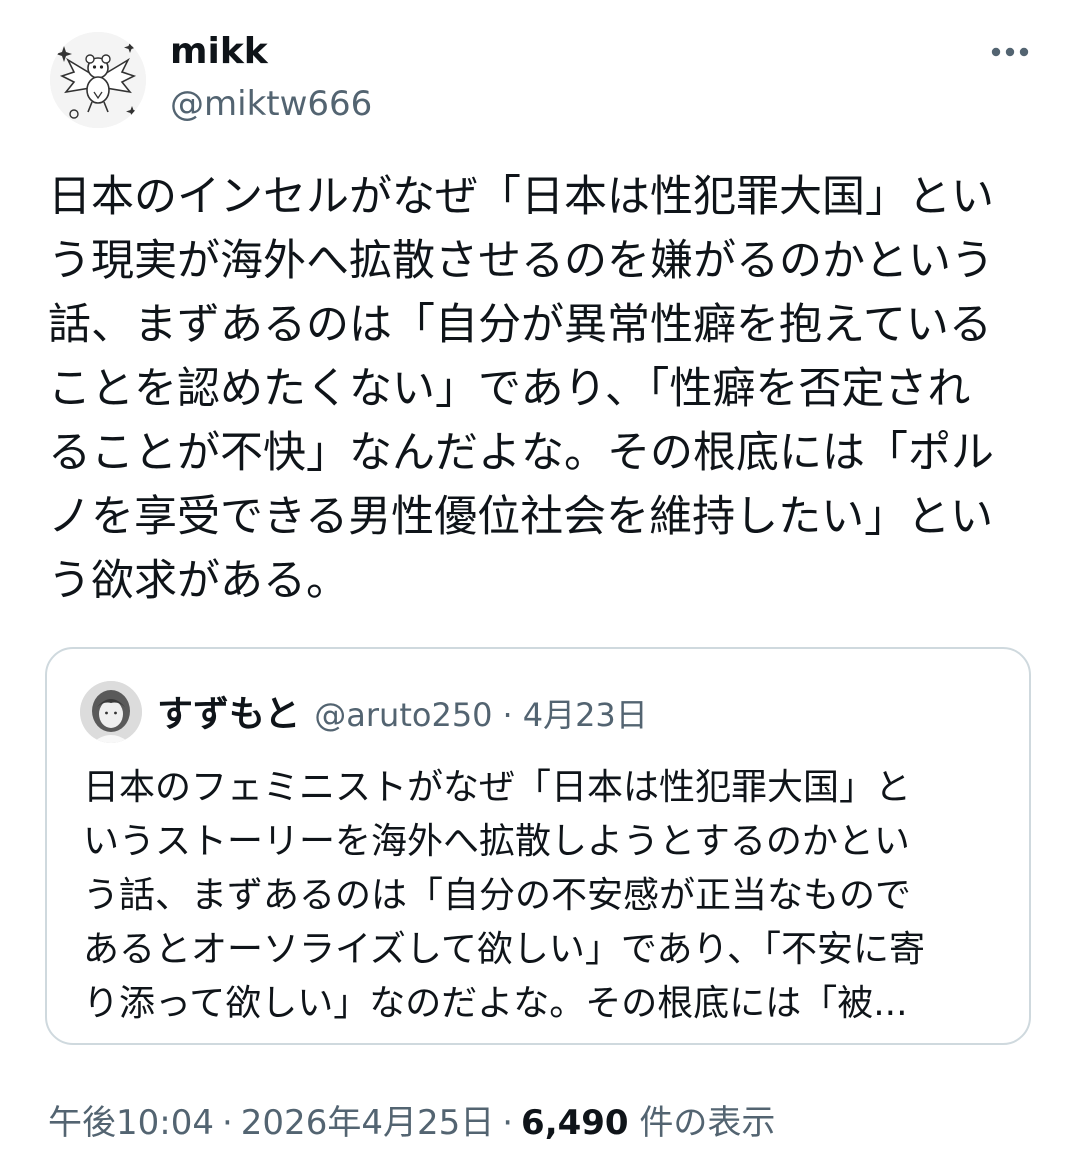 This screenshot has height=1176, width=1079. Describe the element at coordinates (521, 261) in the screenshot. I see `tweet-text-line: う現実が海外へ拡散させるのを嫌がるのかという` at that location.